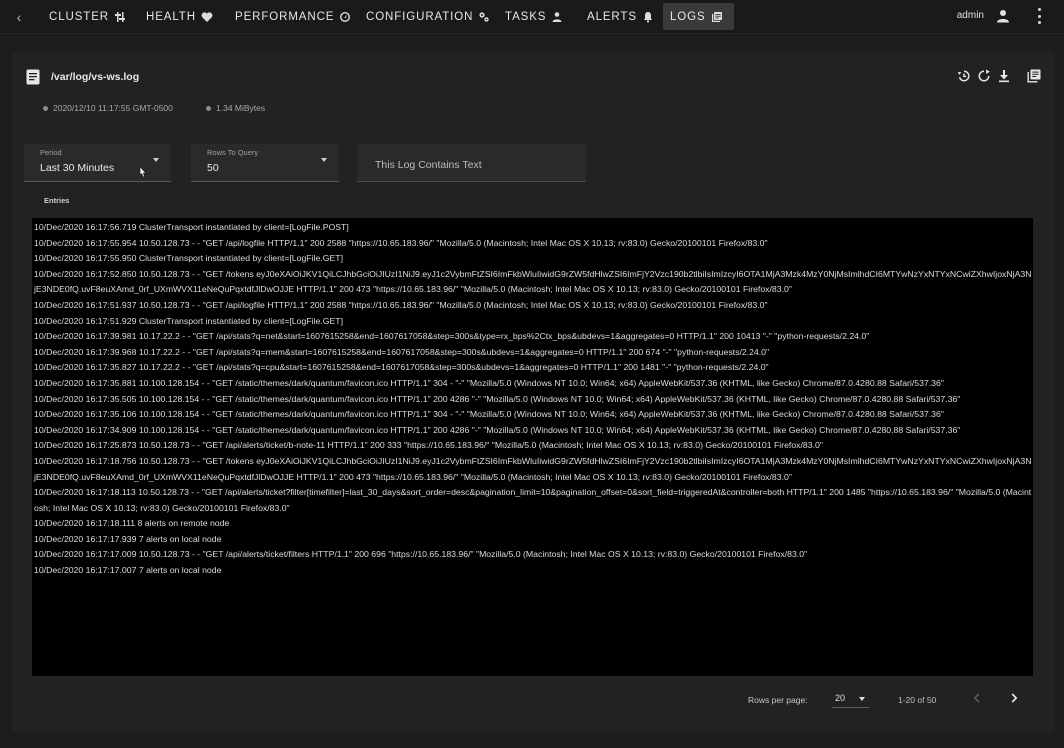  Describe the element at coordinates (33, 77) in the screenshot. I see `document-icon` at that location.